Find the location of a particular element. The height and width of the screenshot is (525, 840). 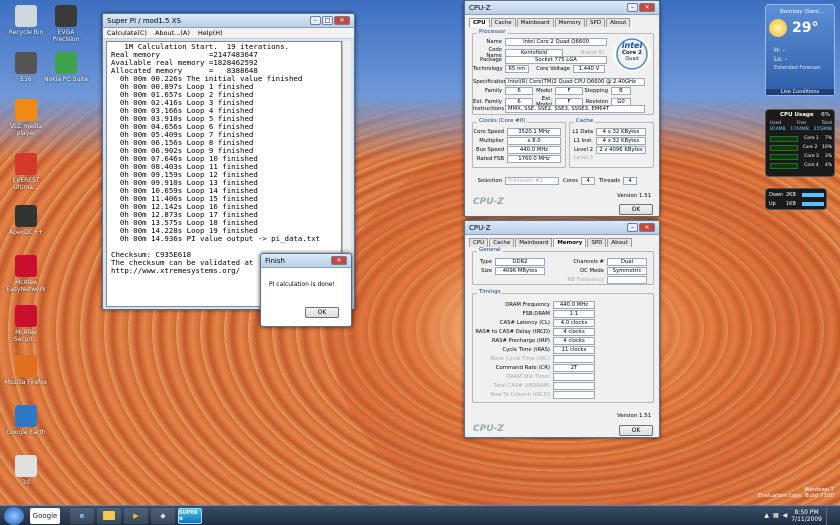

package-value: Socket 775 LGA is located at coordinates (556, 60).